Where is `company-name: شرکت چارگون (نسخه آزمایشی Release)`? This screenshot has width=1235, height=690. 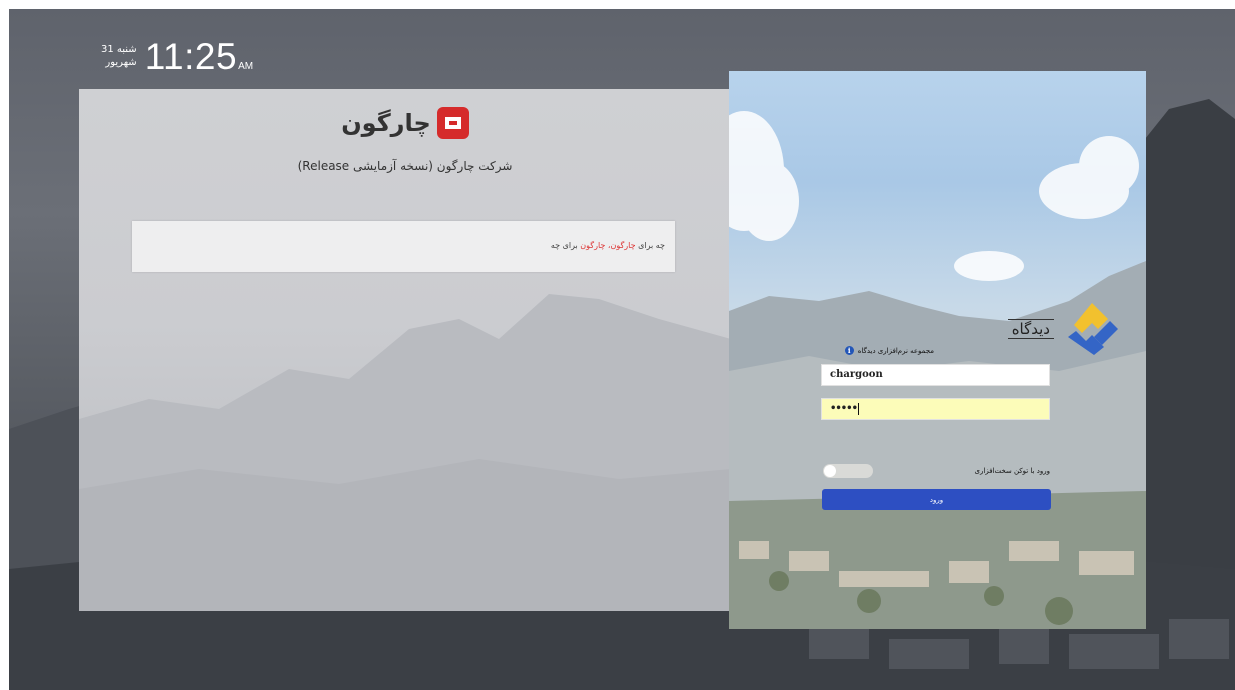 company-name: شرکت چارگون (نسخه آزمایشی Release) is located at coordinates (405, 166).